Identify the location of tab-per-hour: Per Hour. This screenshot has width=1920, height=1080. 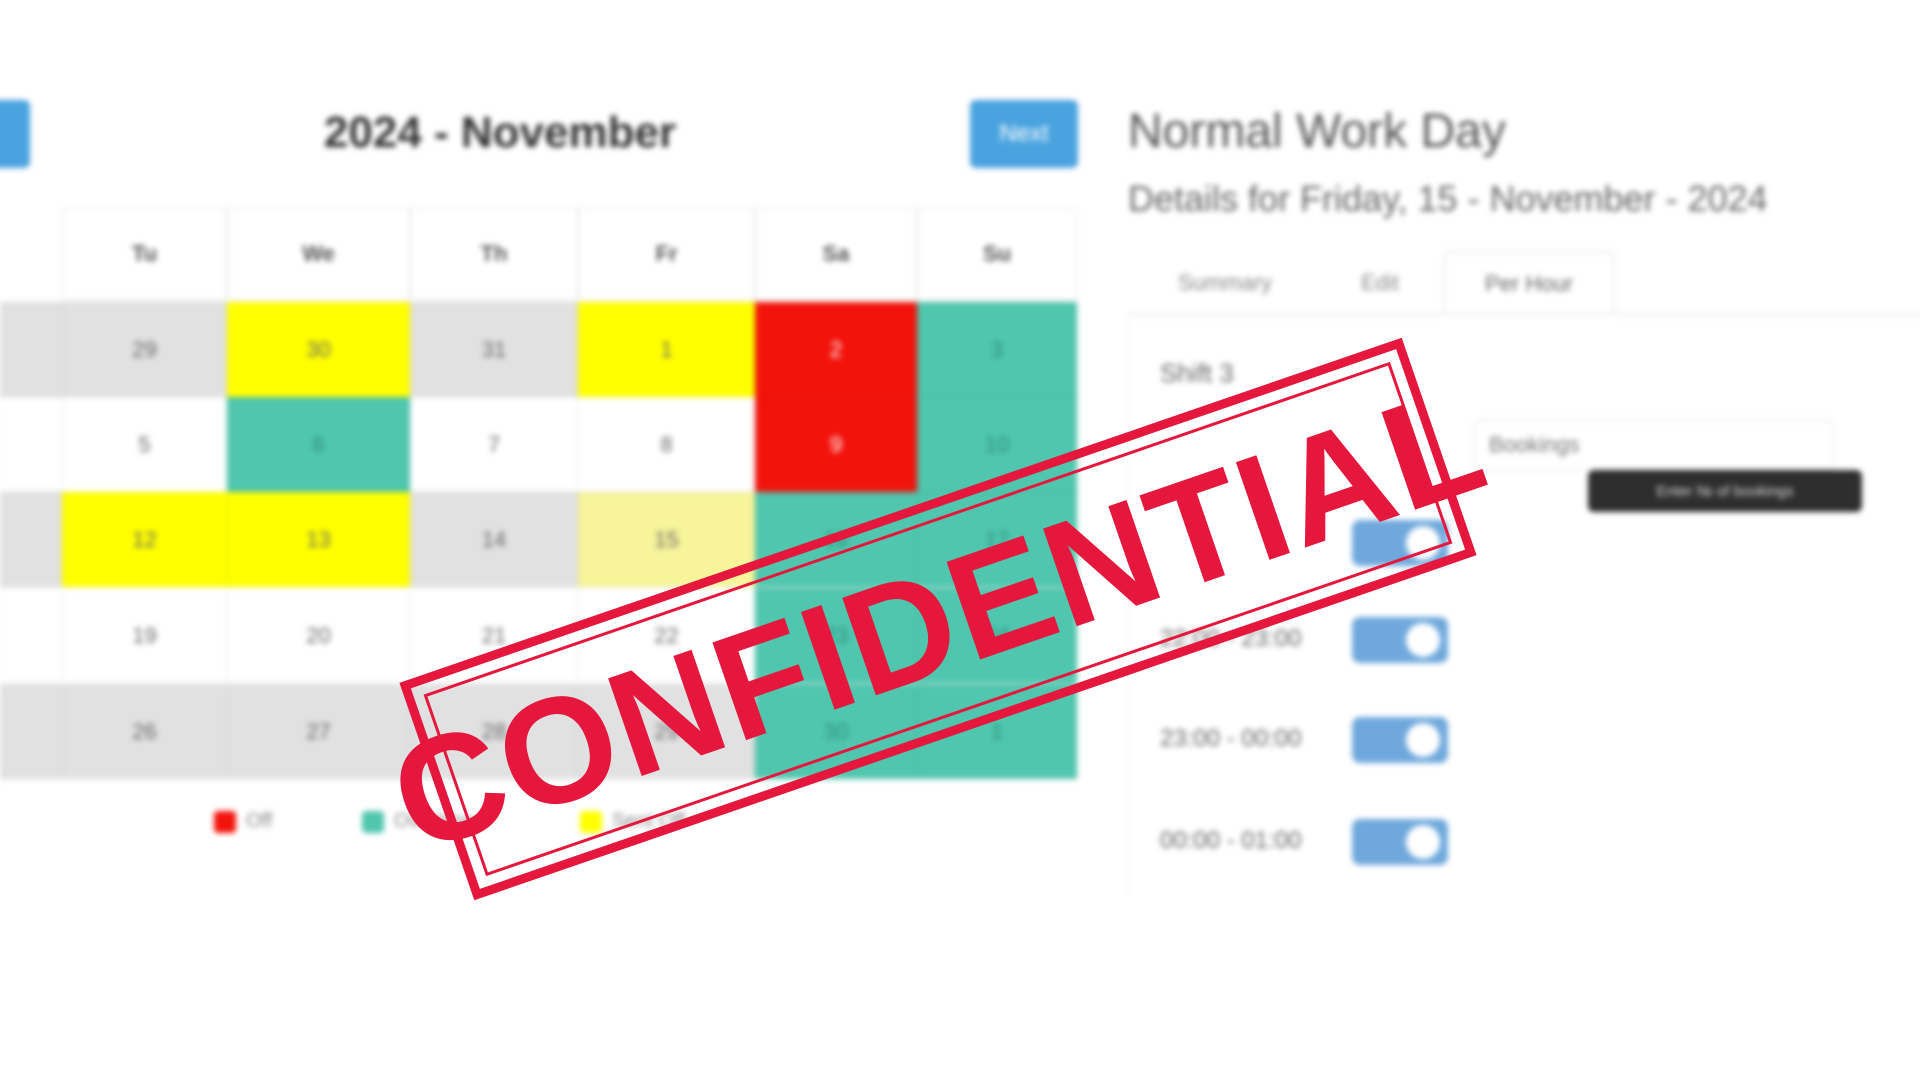
(1529, 283).